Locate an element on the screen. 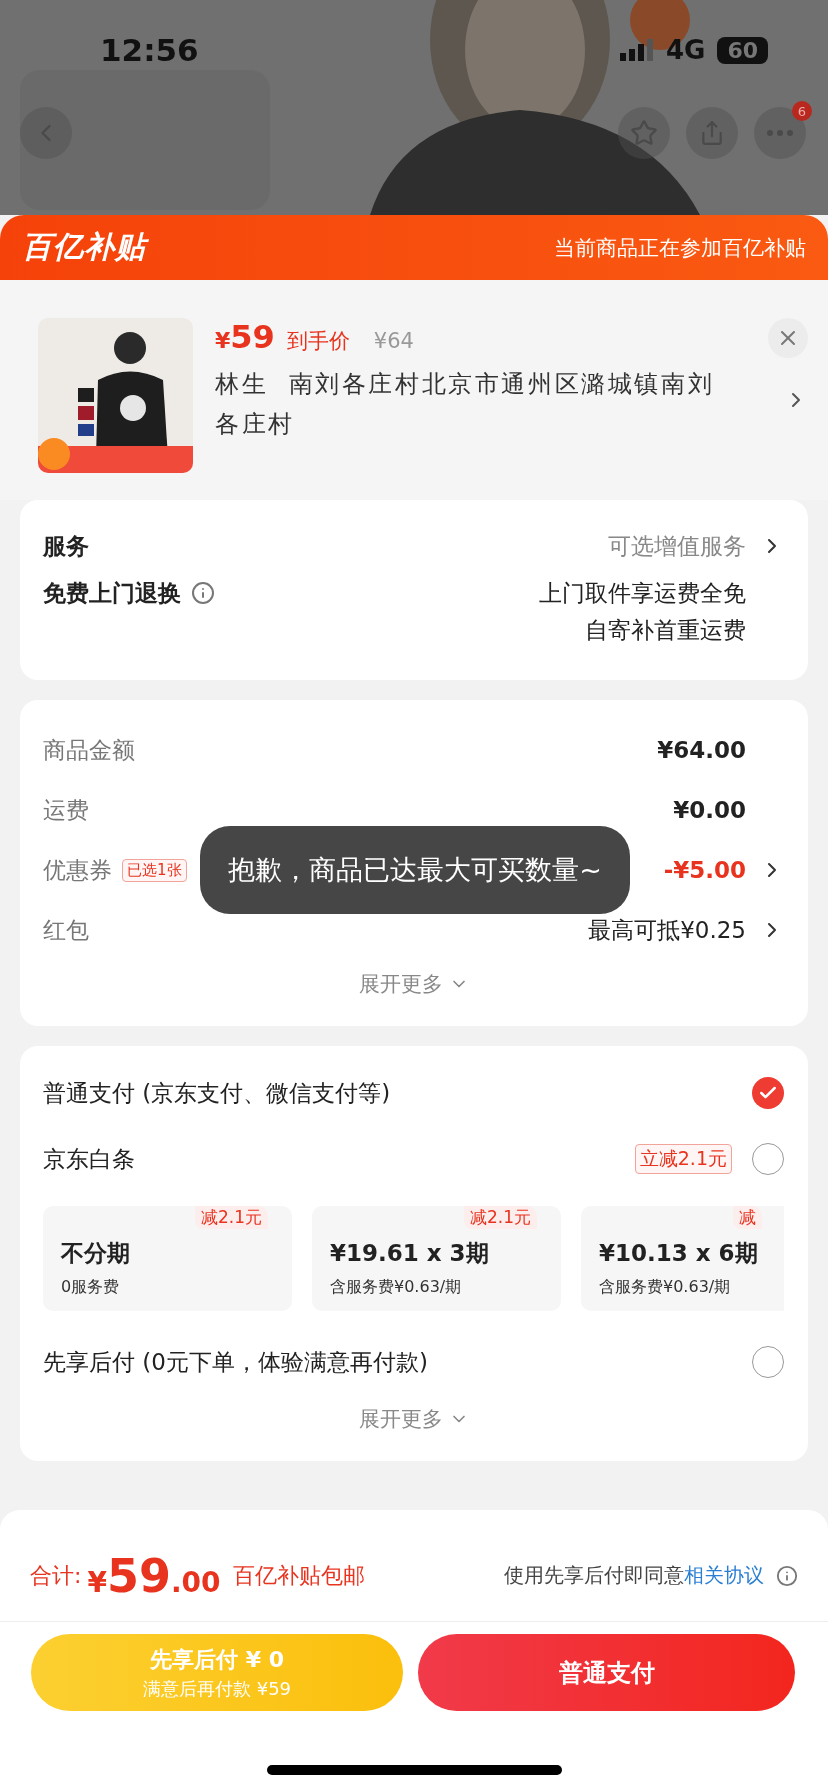 Image resolution: width=828 pixels, height=1792 pixels. installment-discount: 减 is located at coordinates (747, 1217).